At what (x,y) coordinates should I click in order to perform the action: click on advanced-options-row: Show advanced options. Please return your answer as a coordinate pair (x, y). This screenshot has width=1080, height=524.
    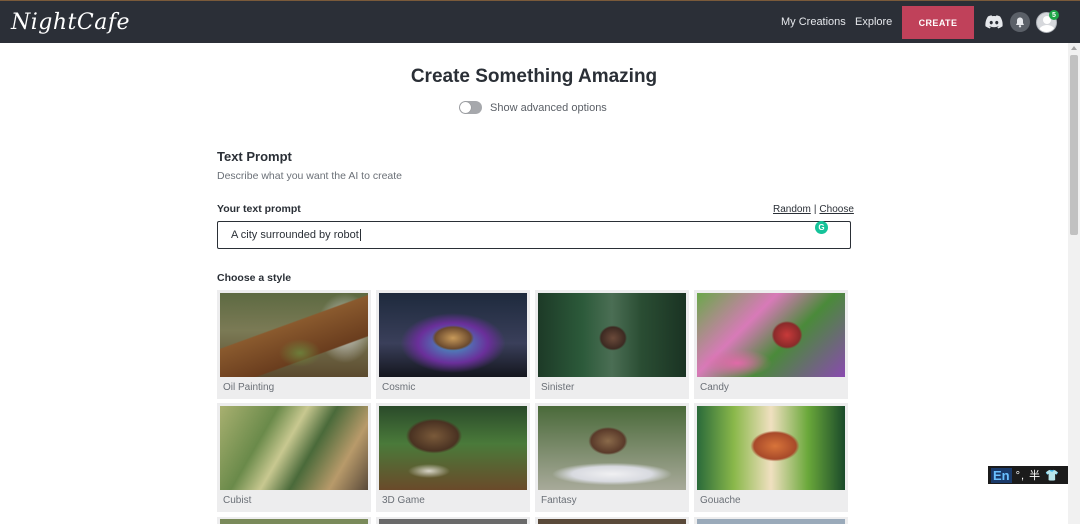
    Looking at the image, I should click on (533, 107).